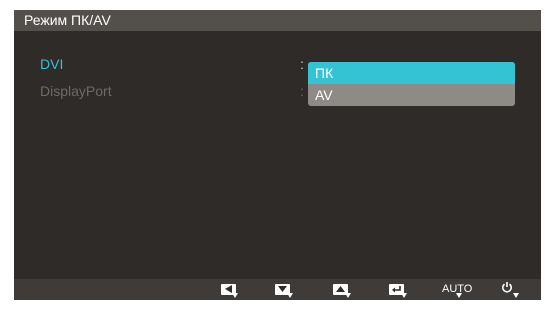 The width and height of the screenshot is (555, 313). I want to click on menu-item-displayport: DisplayPort, so click(76, 91).